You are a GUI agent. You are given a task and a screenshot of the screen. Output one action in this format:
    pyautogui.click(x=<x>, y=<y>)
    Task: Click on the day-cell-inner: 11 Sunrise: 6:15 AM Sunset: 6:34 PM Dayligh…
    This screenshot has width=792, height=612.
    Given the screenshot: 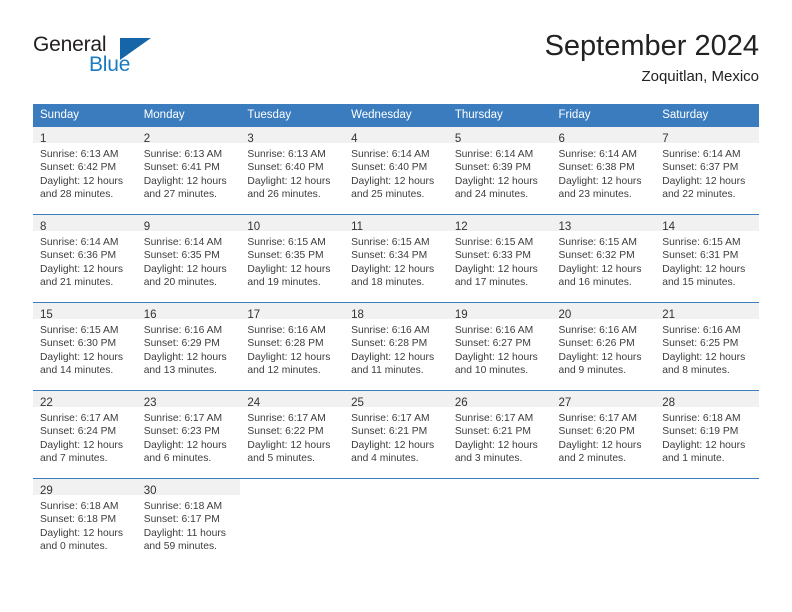 What is the action you would take?
    pyautogui.click(x=396, y=258)
    